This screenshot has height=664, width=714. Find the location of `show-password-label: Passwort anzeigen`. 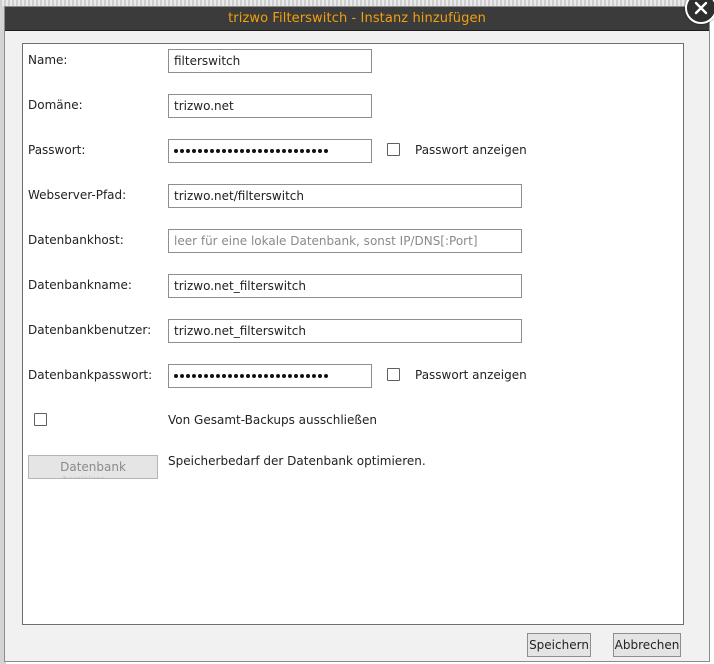

show-password-label: Passwort anzeigen is located at coordinates (471, 150).